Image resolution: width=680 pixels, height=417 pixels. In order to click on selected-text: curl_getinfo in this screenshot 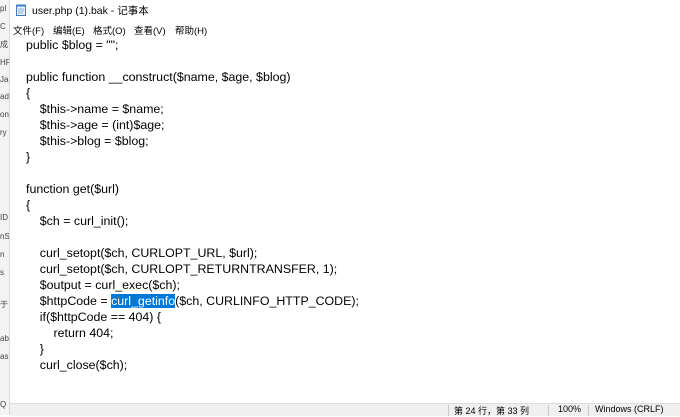, I will do `click(143, 301)`.